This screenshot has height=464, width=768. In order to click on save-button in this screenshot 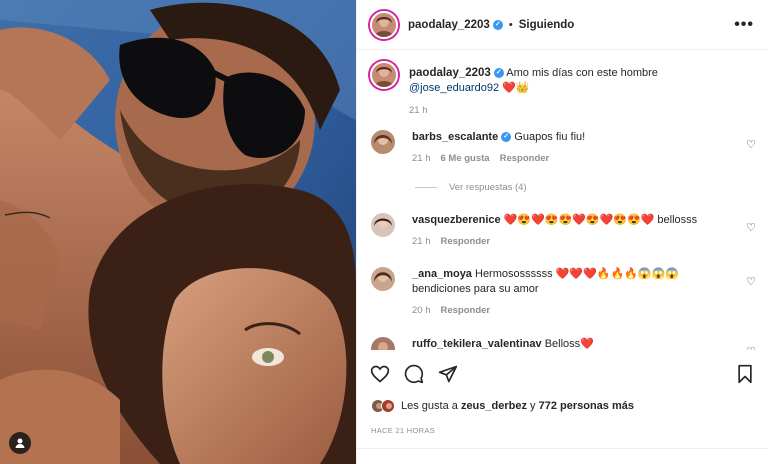, I will do `click(745, 374)`.